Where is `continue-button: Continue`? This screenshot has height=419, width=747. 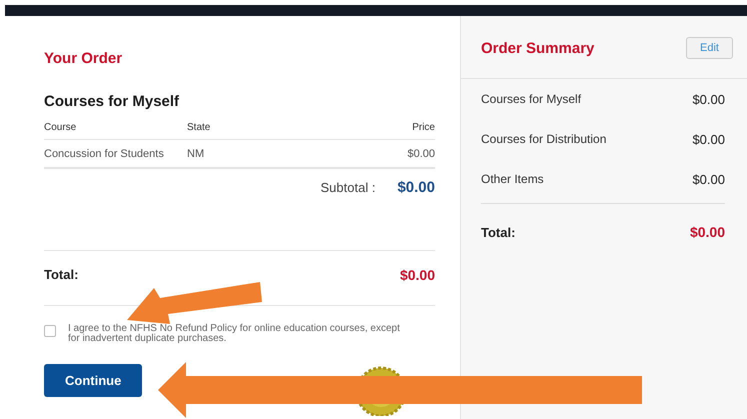 continue-button: Continue is located at coordinates (93, 380).